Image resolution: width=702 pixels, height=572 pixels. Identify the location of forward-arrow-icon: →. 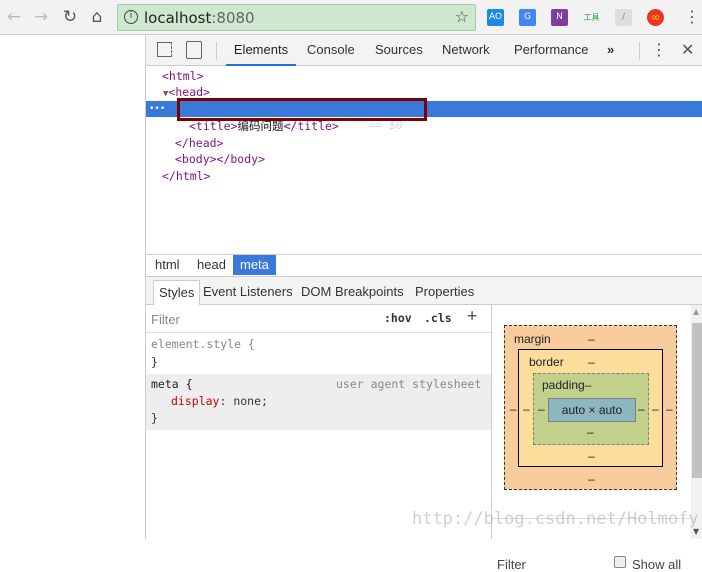
(41, 17).